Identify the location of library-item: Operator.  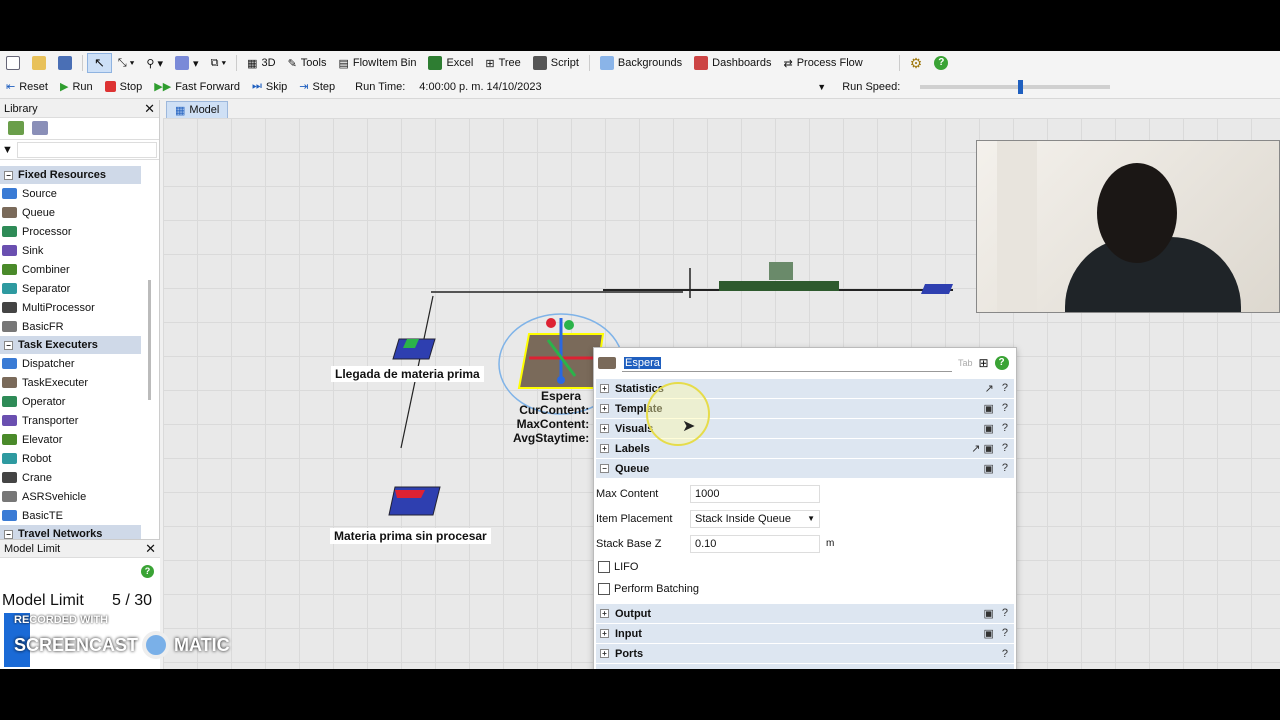
(79, 401).